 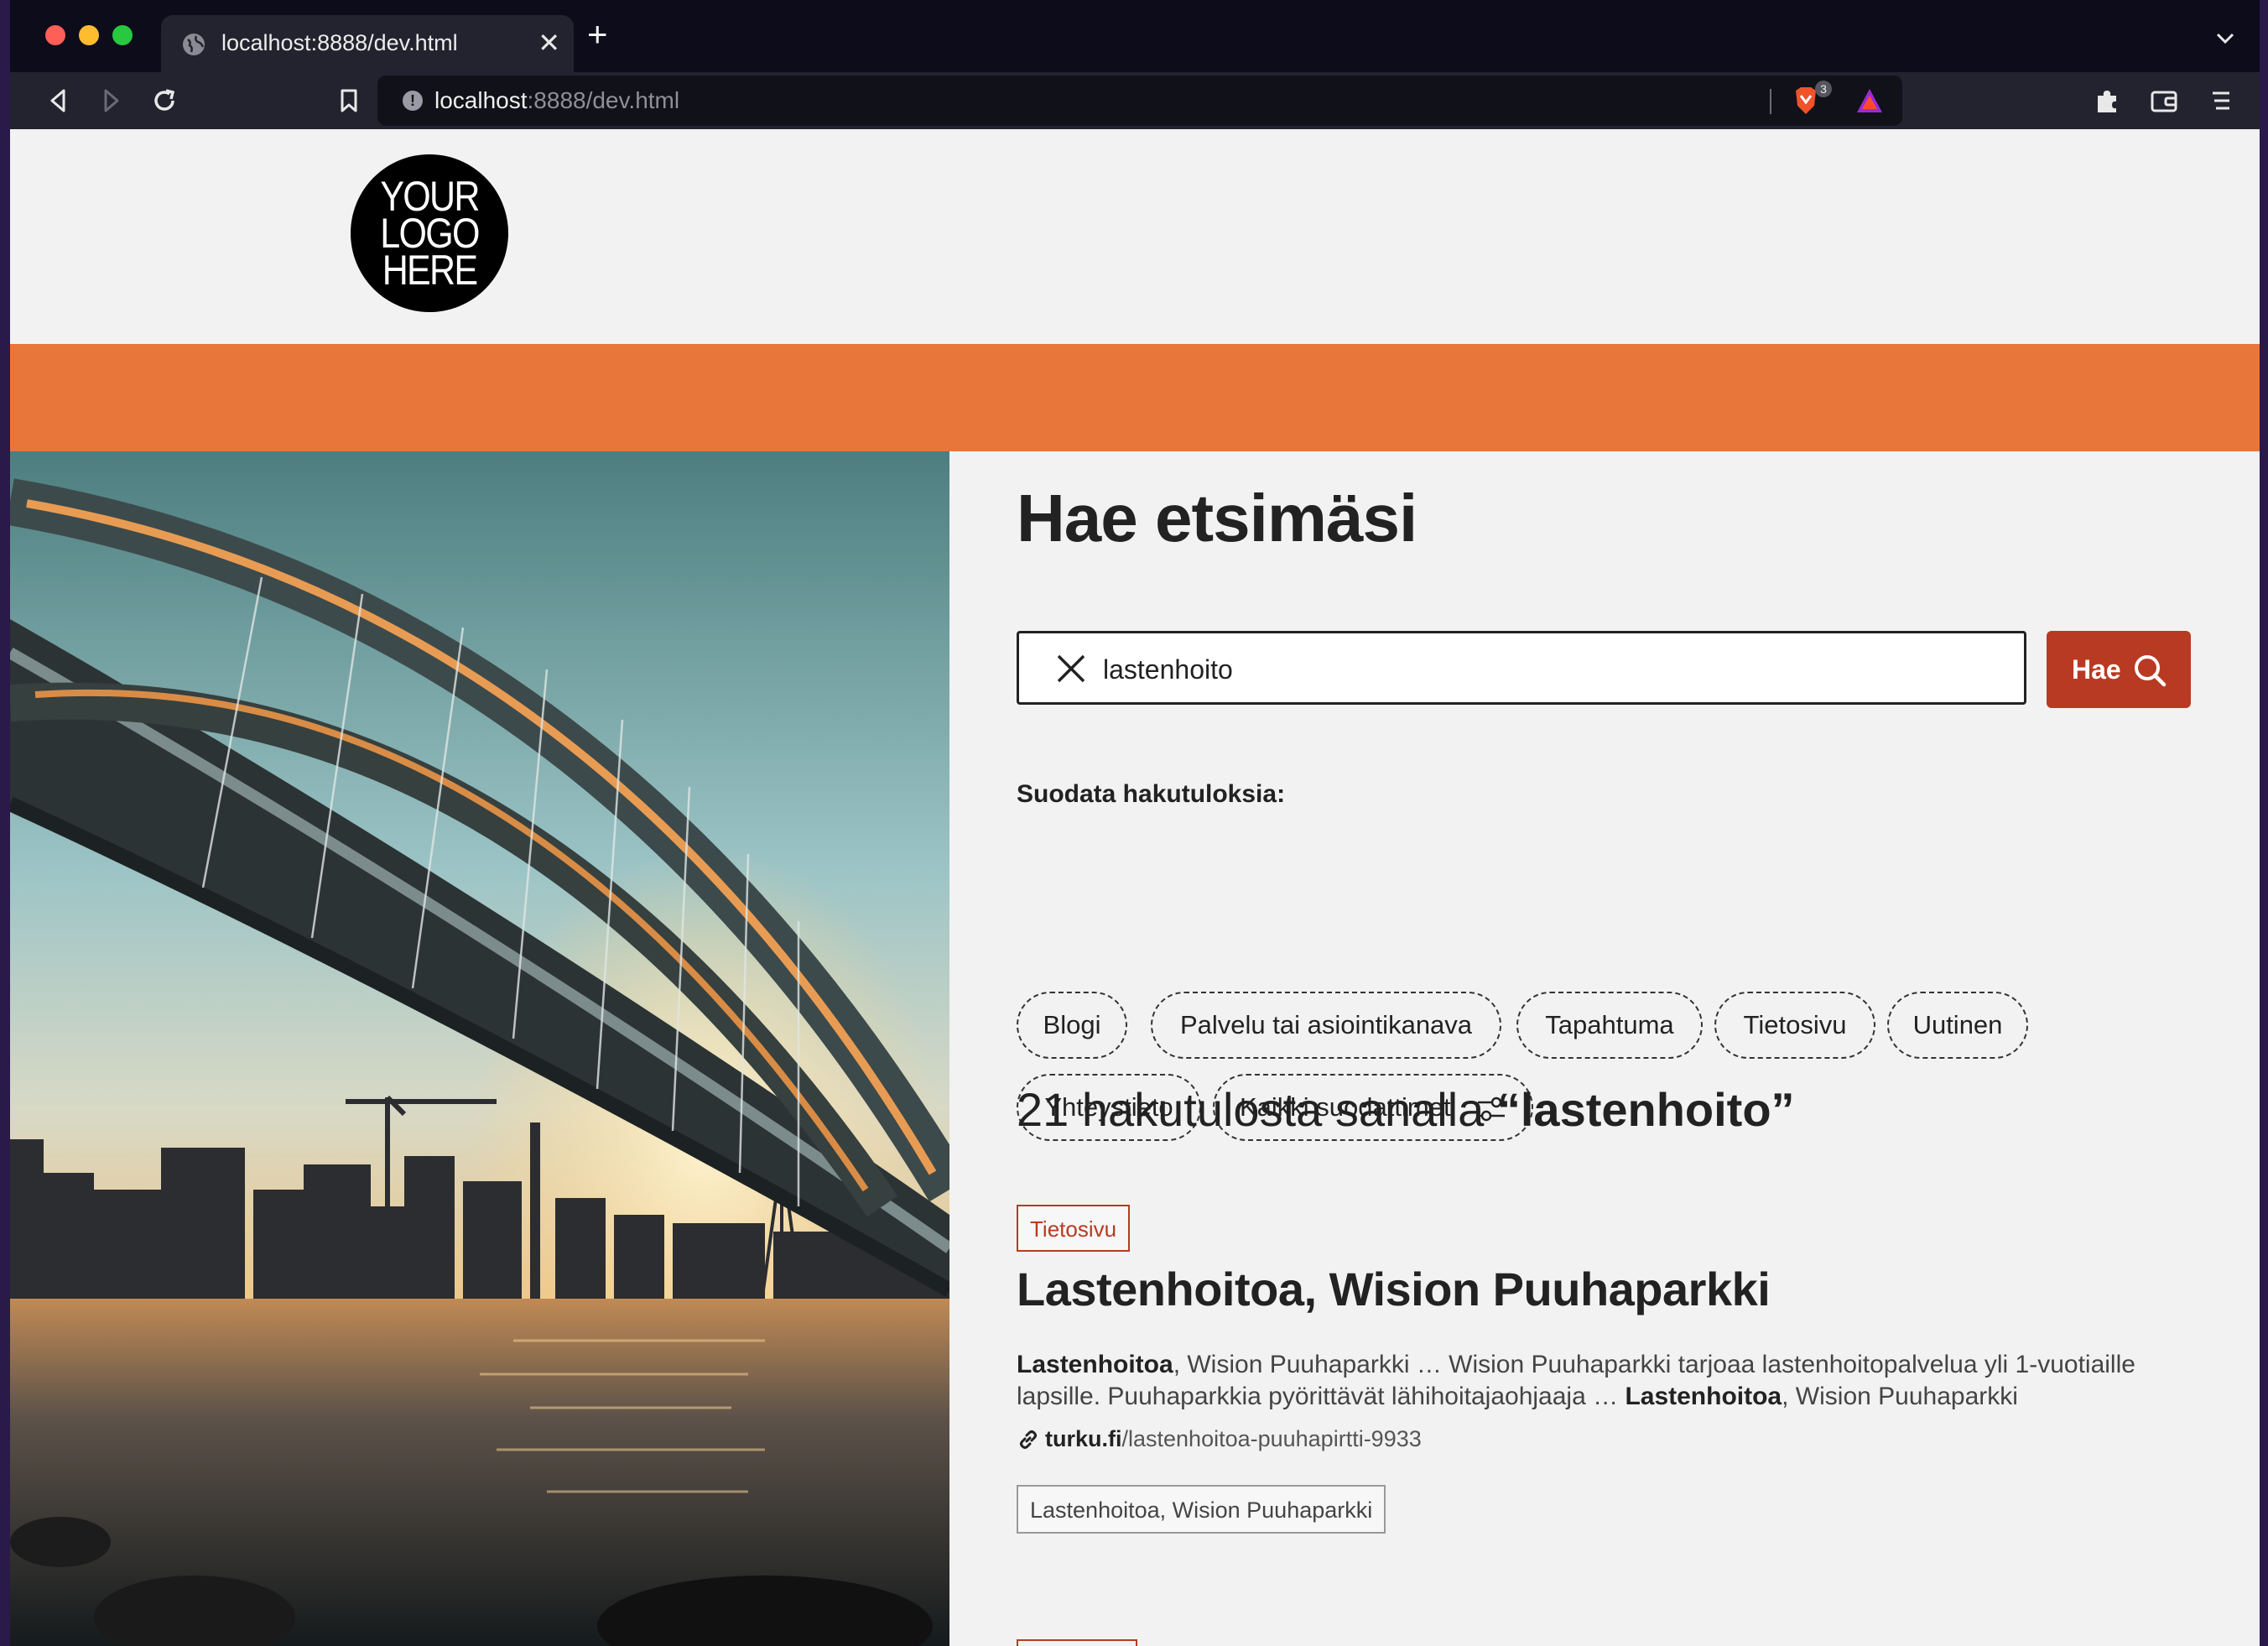 What do you see at coordinates (1823, 89) in the screenshot?
I see `shields-count-badge: 3` at bounding box center [1823, 89].